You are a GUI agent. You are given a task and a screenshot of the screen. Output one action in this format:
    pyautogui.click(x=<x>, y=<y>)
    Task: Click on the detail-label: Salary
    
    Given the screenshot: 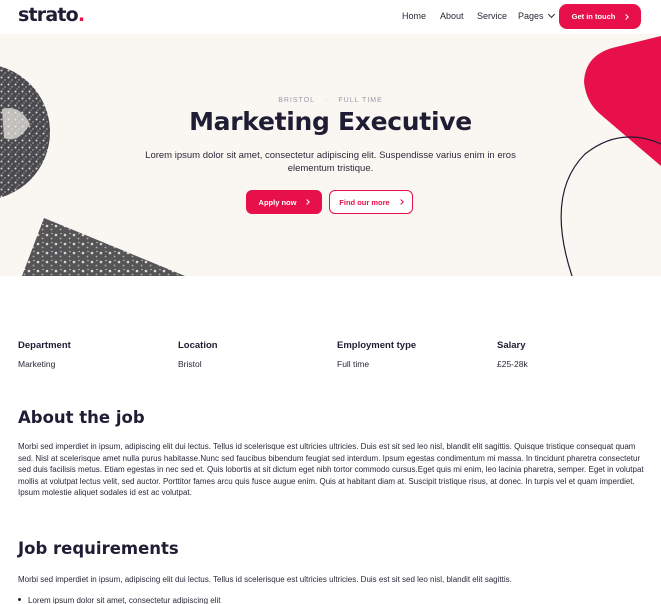 What is the action you would take?
    pyautogui.click(x=511, y=345)
    